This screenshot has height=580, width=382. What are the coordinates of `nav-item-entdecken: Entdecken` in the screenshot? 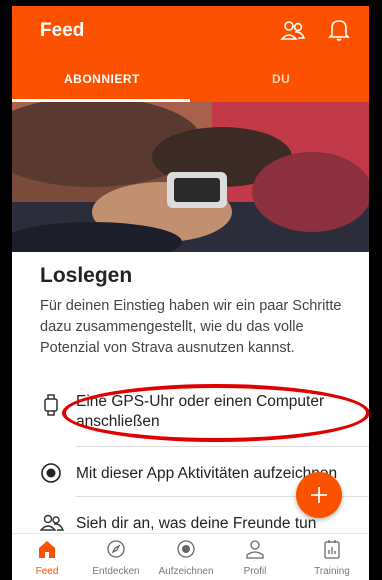 It's located at (116, 557).